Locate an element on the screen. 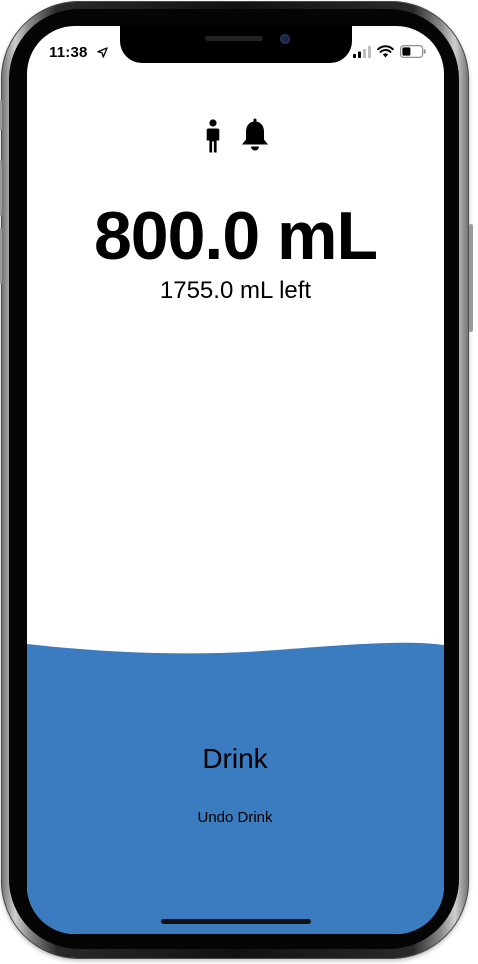  front-camera is located at coordinates (285, 39).